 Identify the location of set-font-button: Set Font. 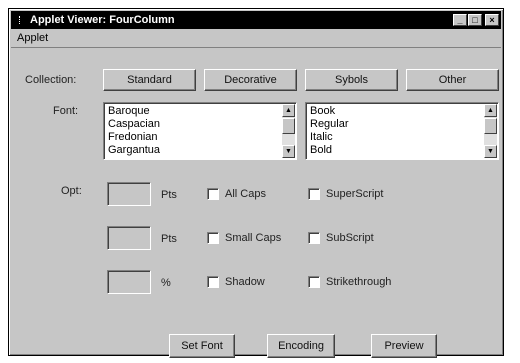
(202, 346).